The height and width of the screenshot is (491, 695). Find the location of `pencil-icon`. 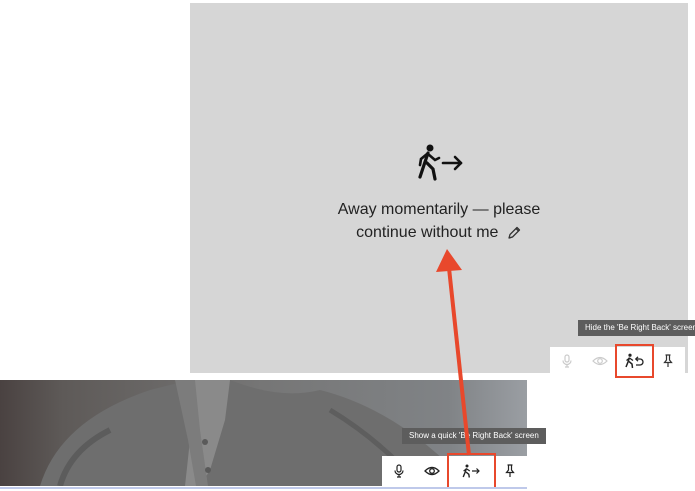

pencil-icon is located at coordinates (514, 233).